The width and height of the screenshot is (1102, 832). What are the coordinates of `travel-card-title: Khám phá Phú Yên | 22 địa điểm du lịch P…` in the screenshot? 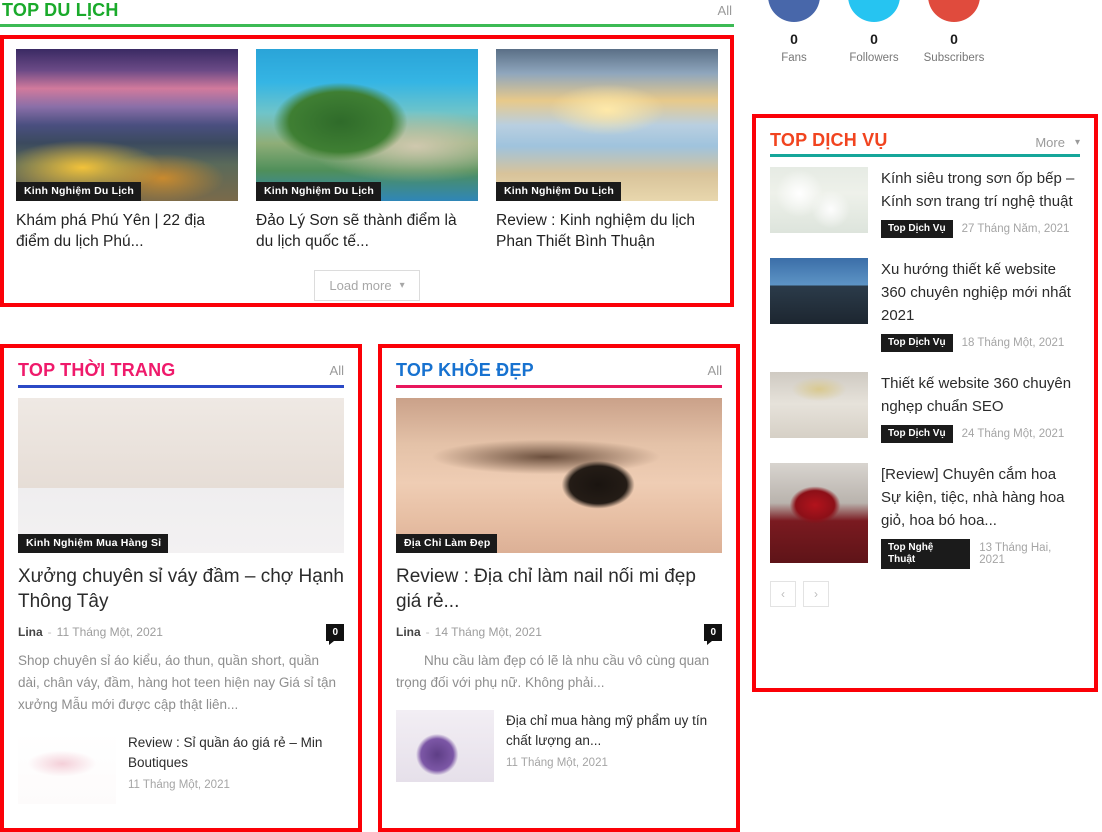 It's located at (127, 231).